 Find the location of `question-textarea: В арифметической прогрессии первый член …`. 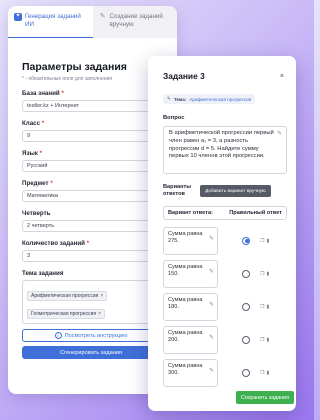

question-textarea: В арифметической прогрессии первый член … is located at coordinates (225, 150).